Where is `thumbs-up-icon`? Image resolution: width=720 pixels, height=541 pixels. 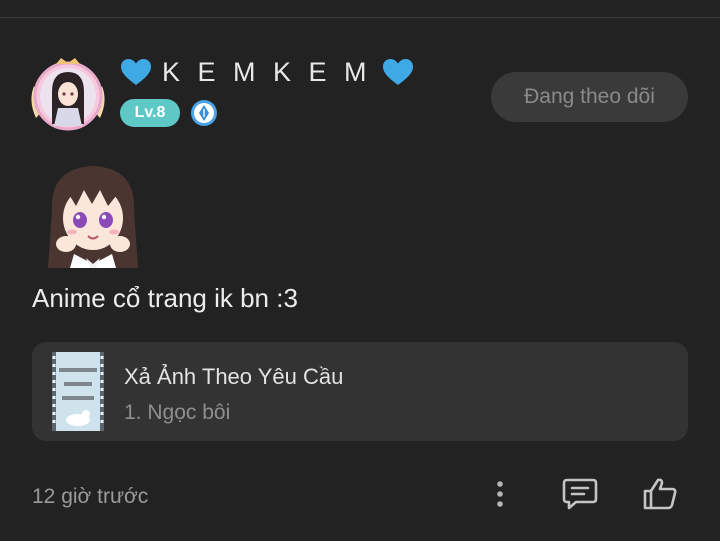 thumbs-up-icon is located at coordinates (660, 496).